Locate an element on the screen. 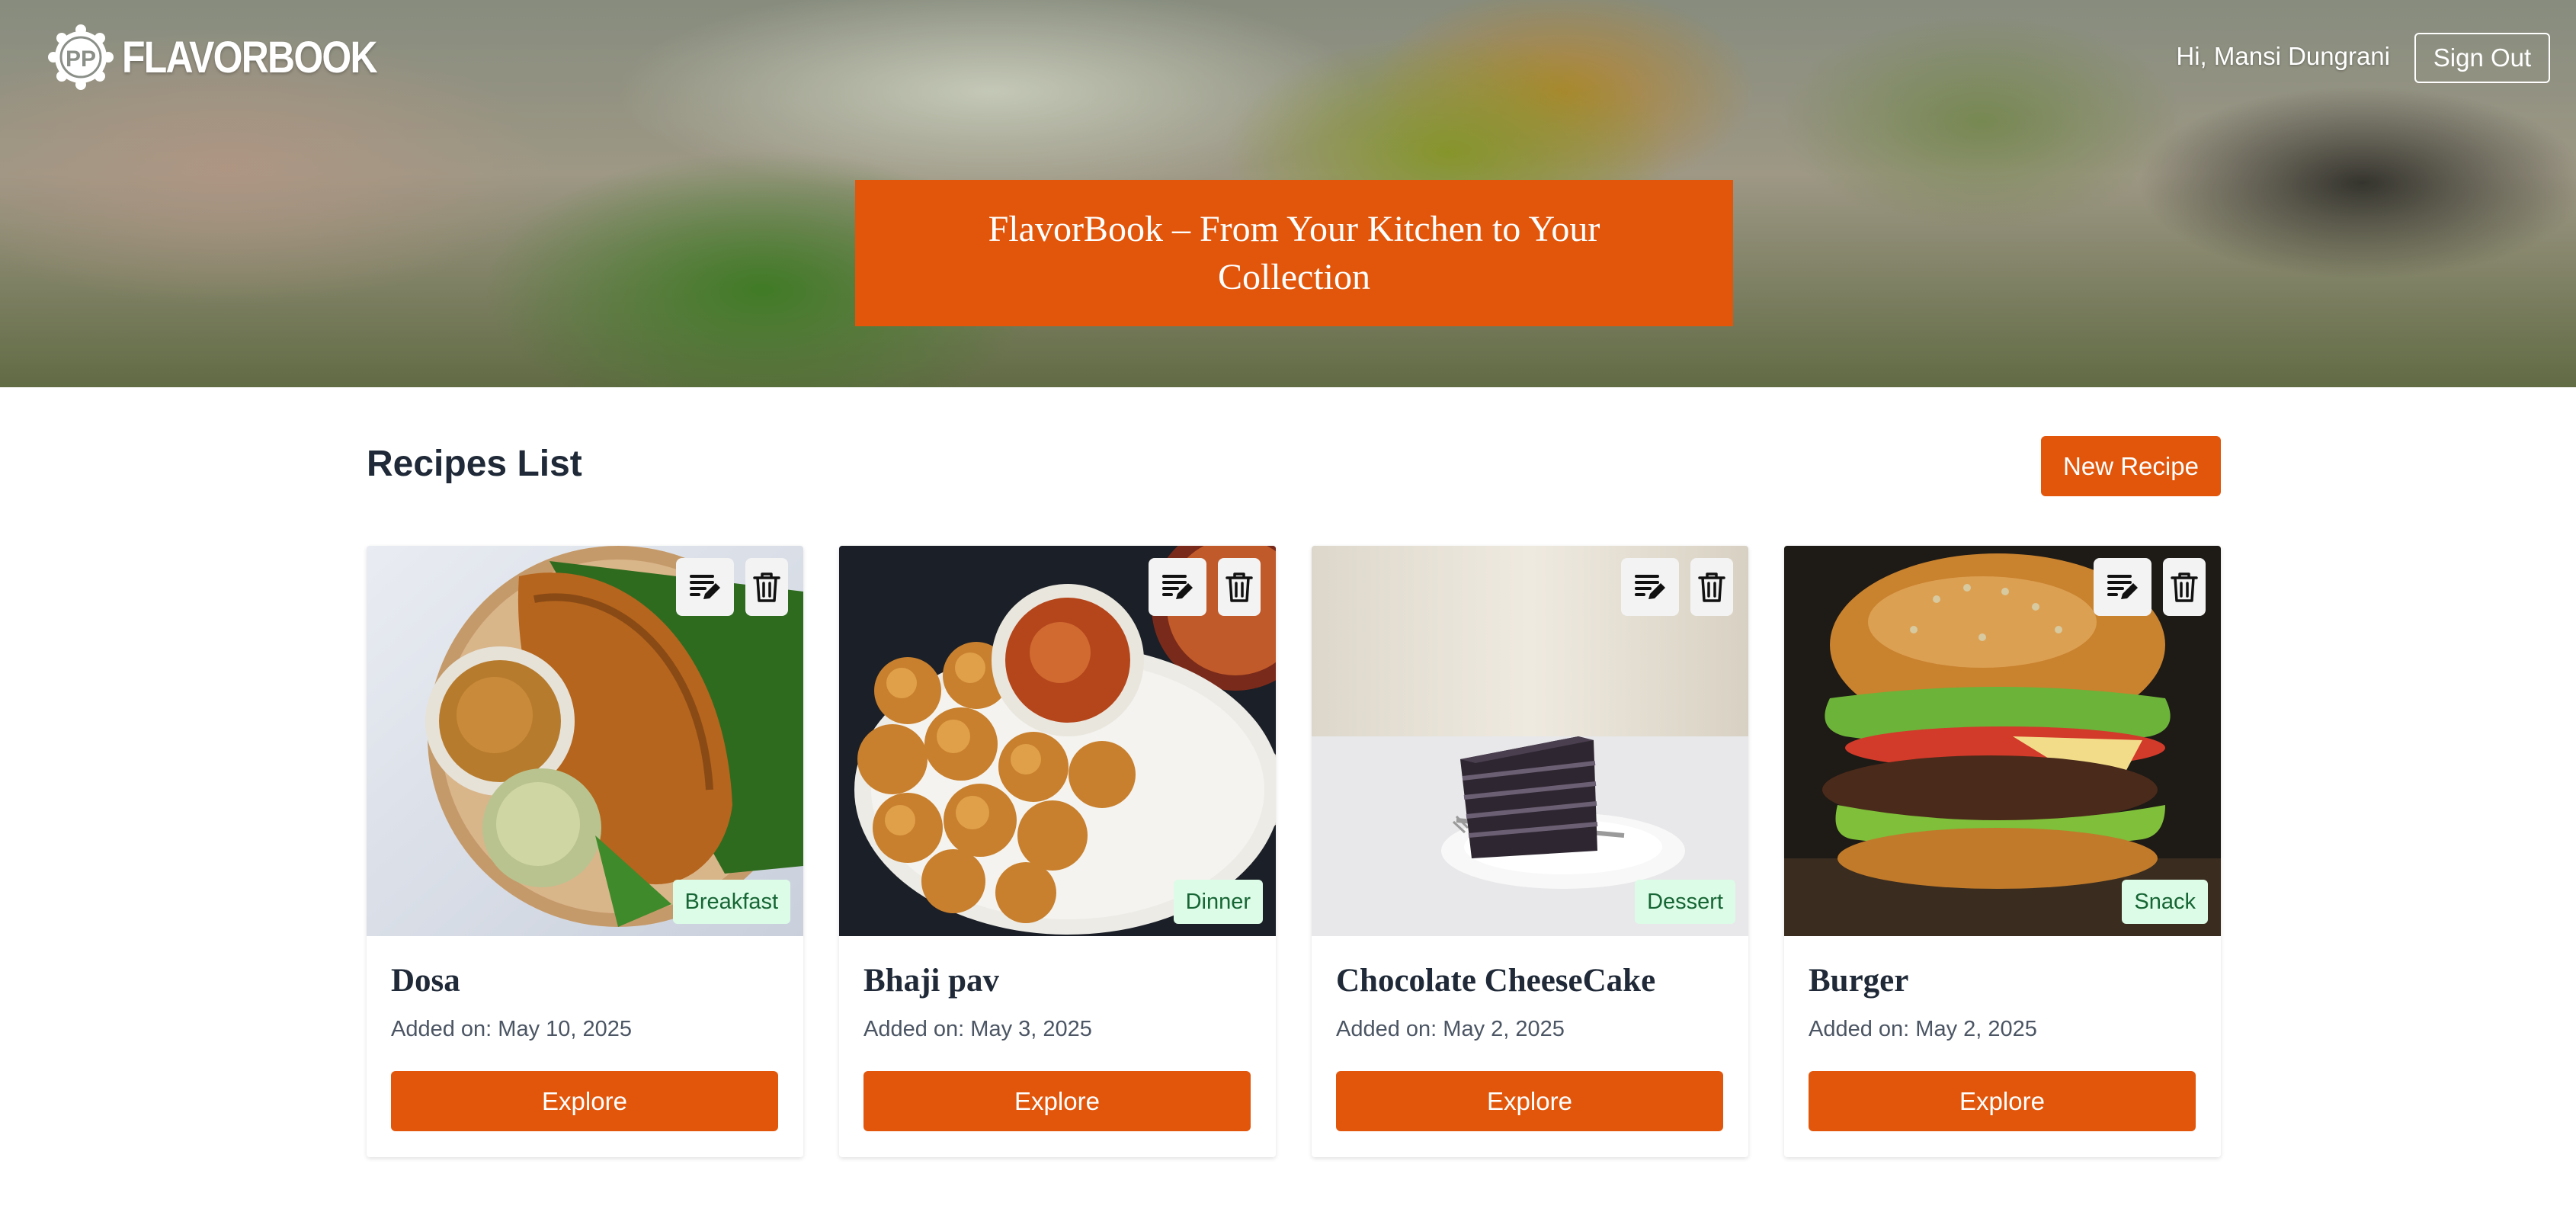 The width and height of the screenshot is (2576, 1209). user-greeting: Hi, Mansi Dungrani is located at coordinates (2283, 56).